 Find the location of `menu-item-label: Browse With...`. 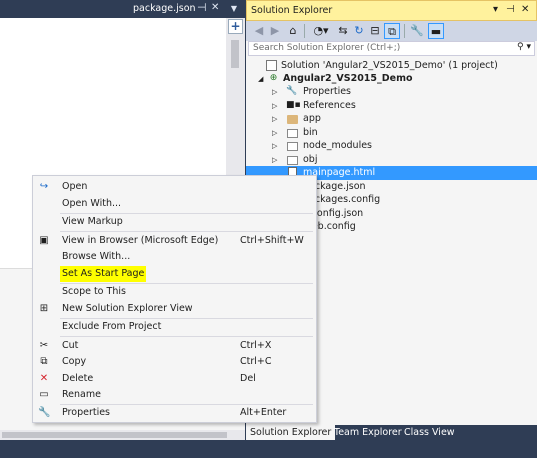

menu-item-label: Browse With... is located at coordinates (96, 256).